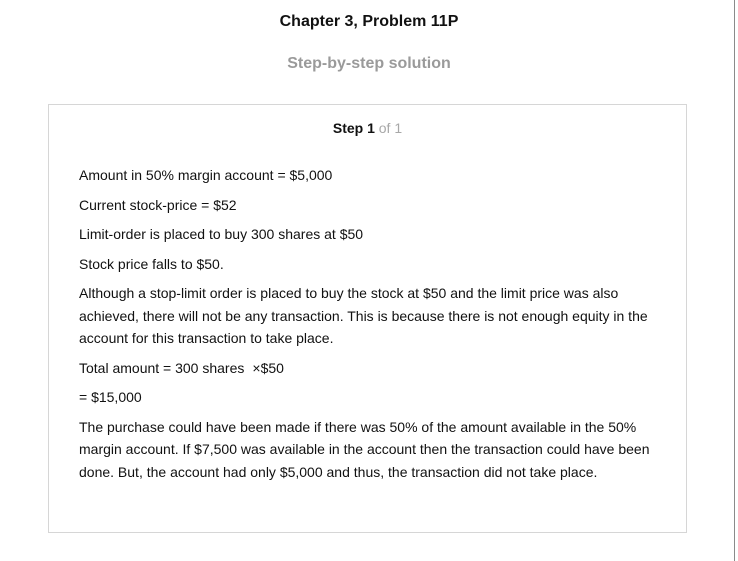 This screenshot has width=738, height=561. What do you see at coordinates (110, 397) in the screenshot?
I see `total-result-line: = $15,000` at bounding box center [110, 397].